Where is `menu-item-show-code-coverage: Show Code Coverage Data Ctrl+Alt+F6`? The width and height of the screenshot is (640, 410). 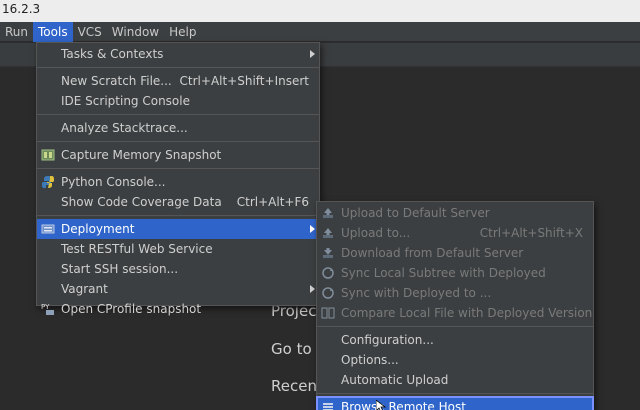
menu-item-show-code-coverage: Show Code Coverage Data Ctrl+Alt+F6 is located at coordinates (178, 202).